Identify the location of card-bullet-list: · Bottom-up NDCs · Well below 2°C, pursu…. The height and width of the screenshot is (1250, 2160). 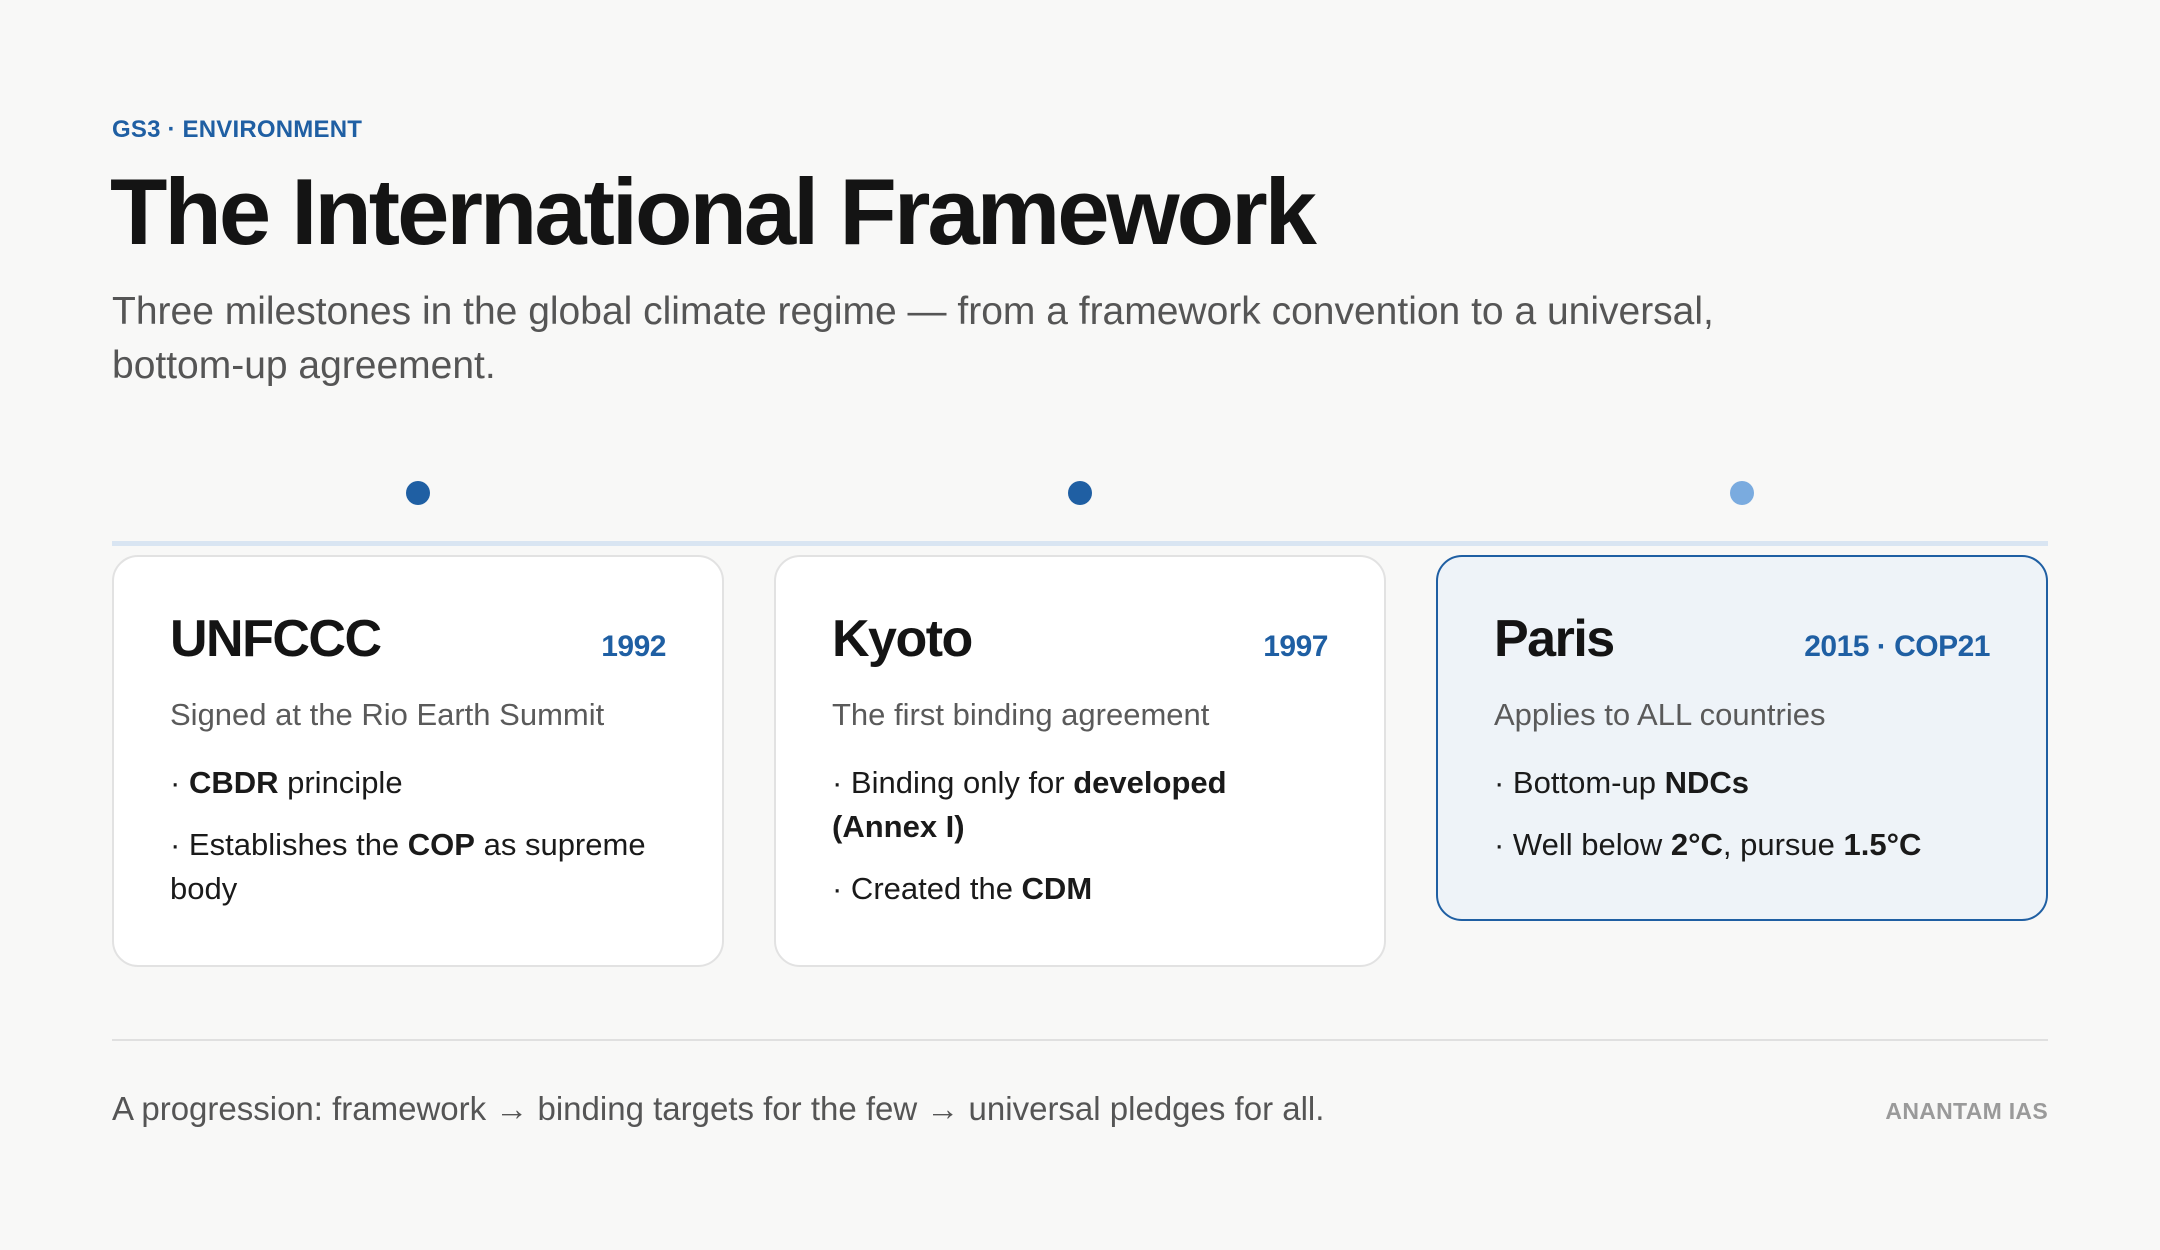
(1742, 814).